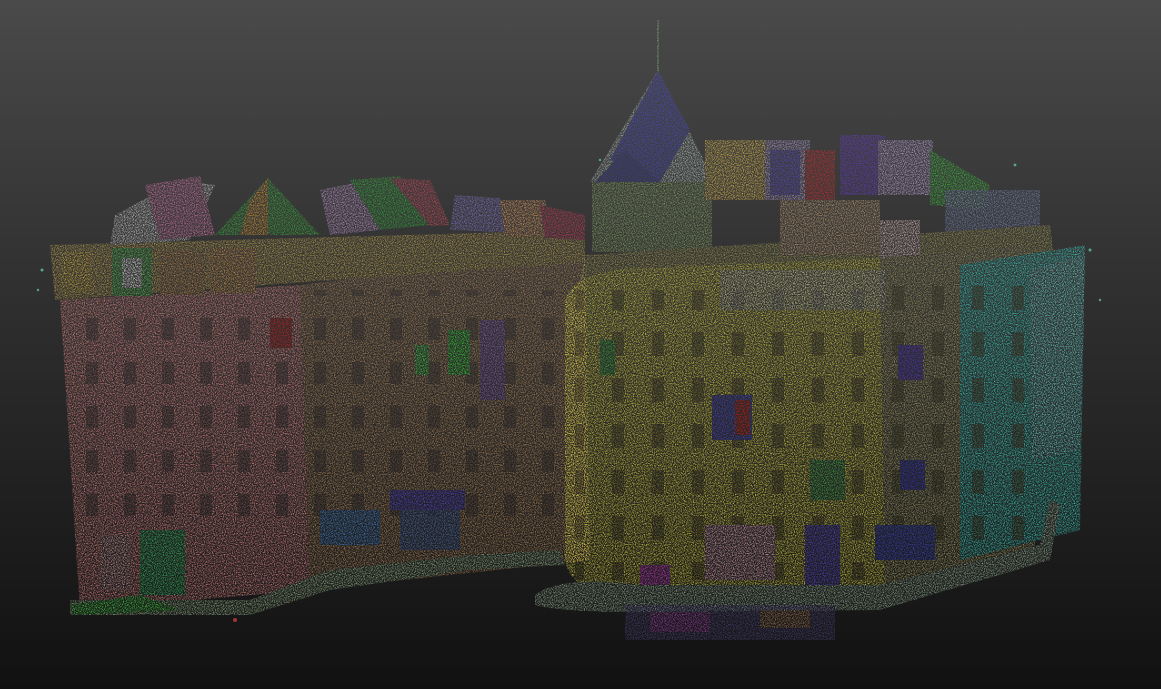  What do you see at coordinates (162, 562) in the screenshot?
I see `shopfront-green` at bounding box center [162, 562].